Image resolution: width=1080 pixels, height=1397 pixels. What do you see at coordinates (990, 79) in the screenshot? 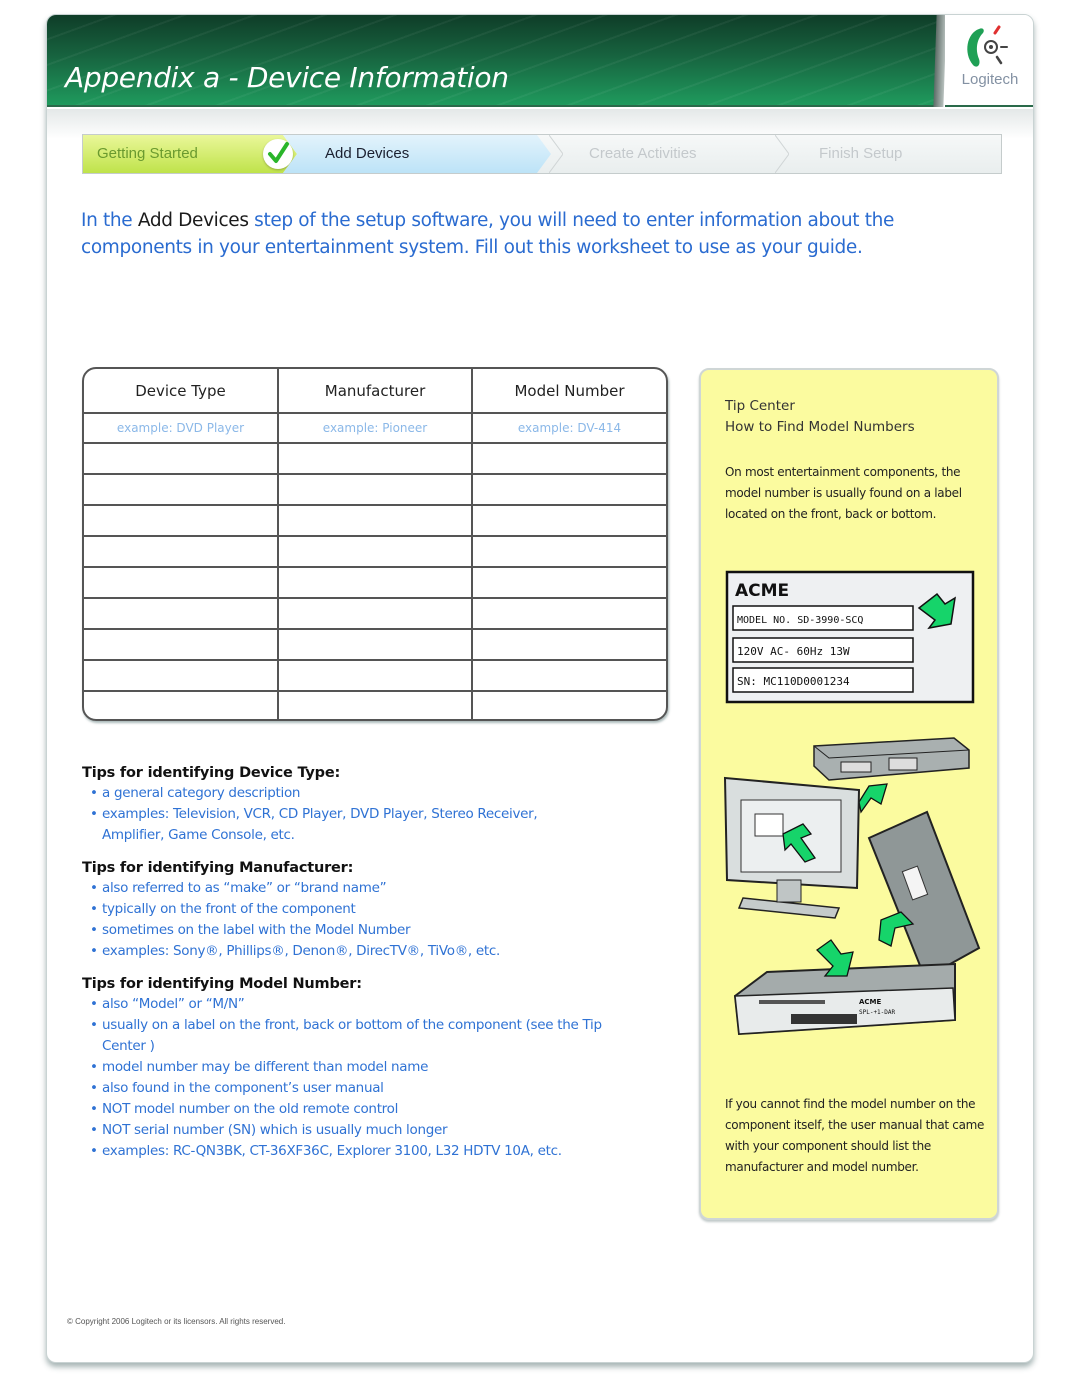
I see `logo-text: Logitech` at bounding box center [990, 79].